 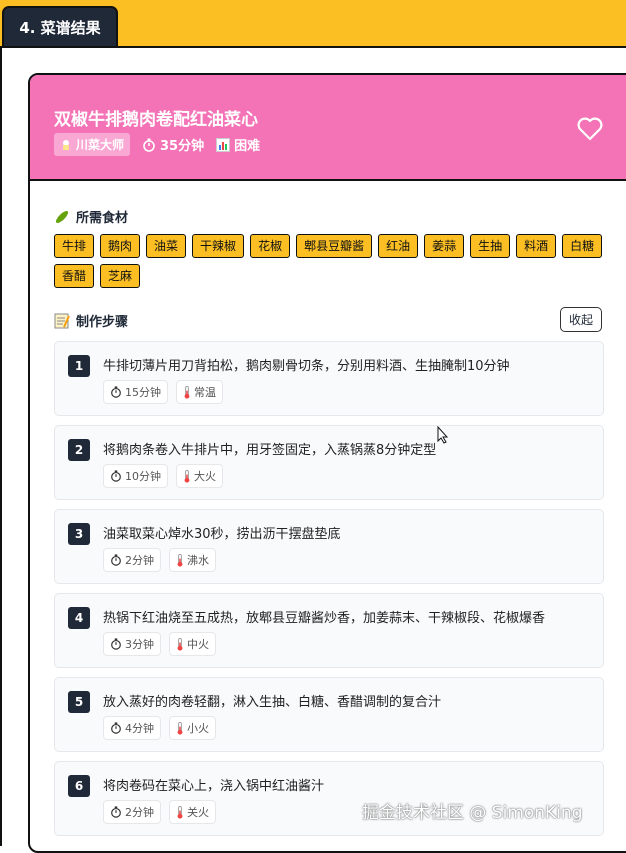 What do you see at coordinates (205, 476) in the screenshot?
I see `step-heat: 大火` at bounding box center [205, 476].